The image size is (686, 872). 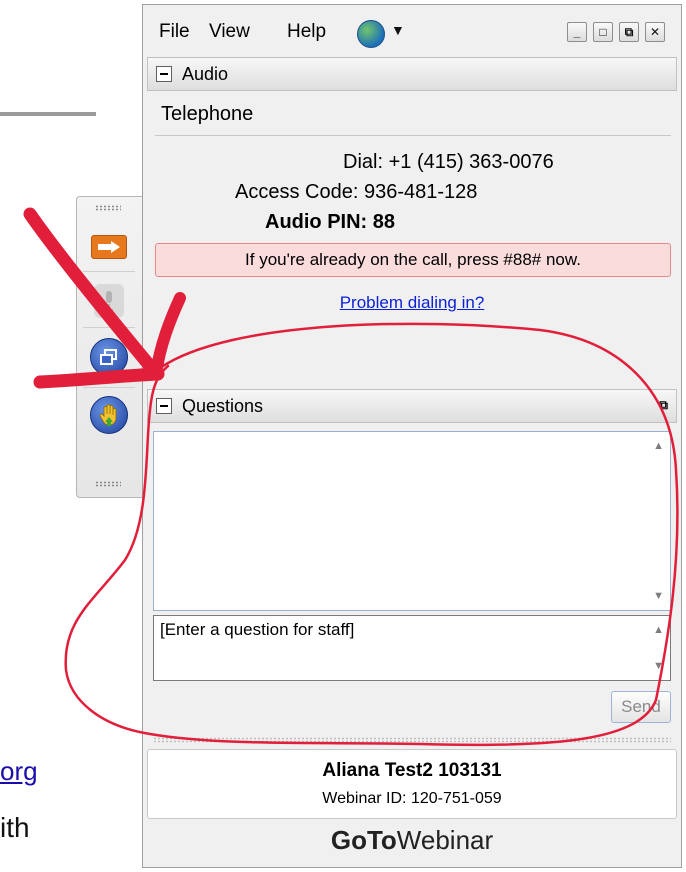 I want to click on popout-button: ⧉, so click(x=629, y=32).